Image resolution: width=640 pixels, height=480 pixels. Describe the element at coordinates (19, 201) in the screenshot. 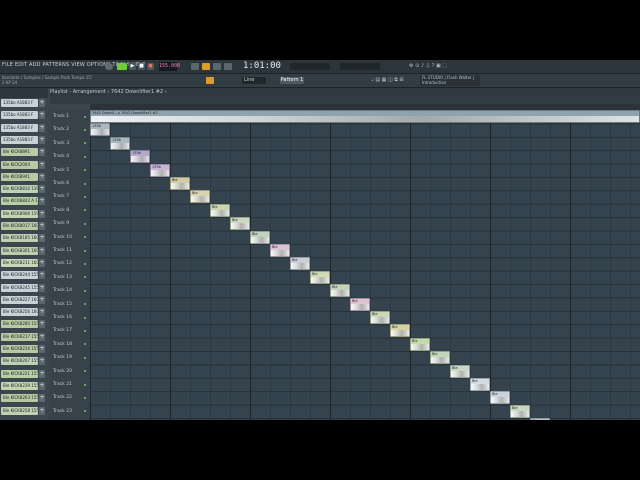

I see `browser-sample: Ble KICK8842 A 159b` at that location.